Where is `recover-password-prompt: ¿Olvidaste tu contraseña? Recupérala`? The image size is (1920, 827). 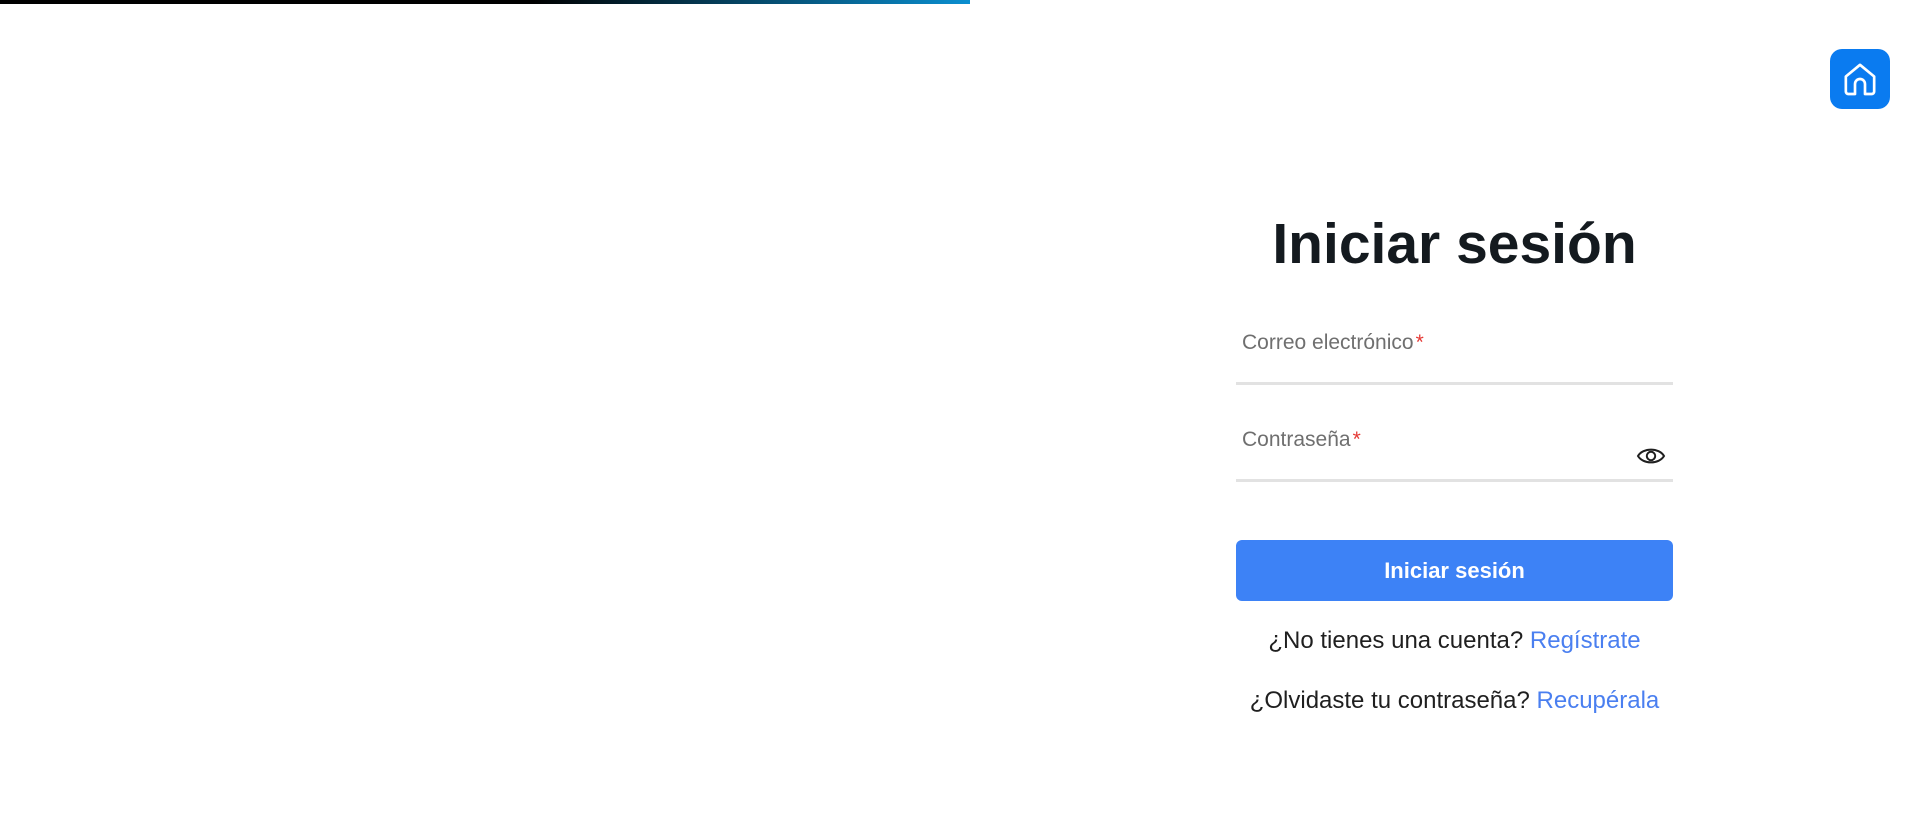
recover-password-prompt: ¿Olvidaste tu contraseña? Recupérala is located at coordinates (1454, 701).